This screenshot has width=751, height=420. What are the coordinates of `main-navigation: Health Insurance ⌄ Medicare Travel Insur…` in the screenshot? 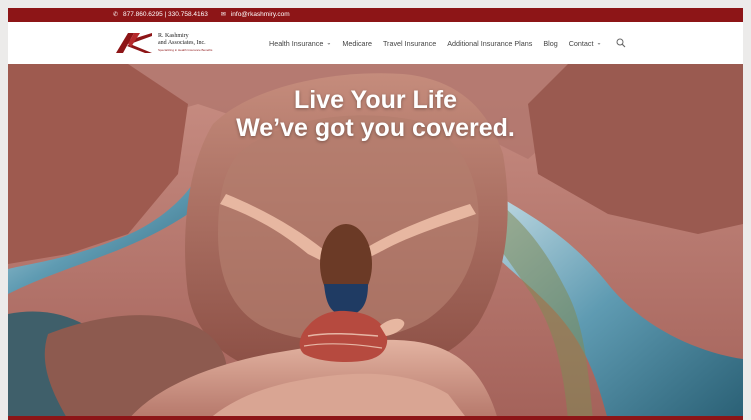 It's located at (447, 43).